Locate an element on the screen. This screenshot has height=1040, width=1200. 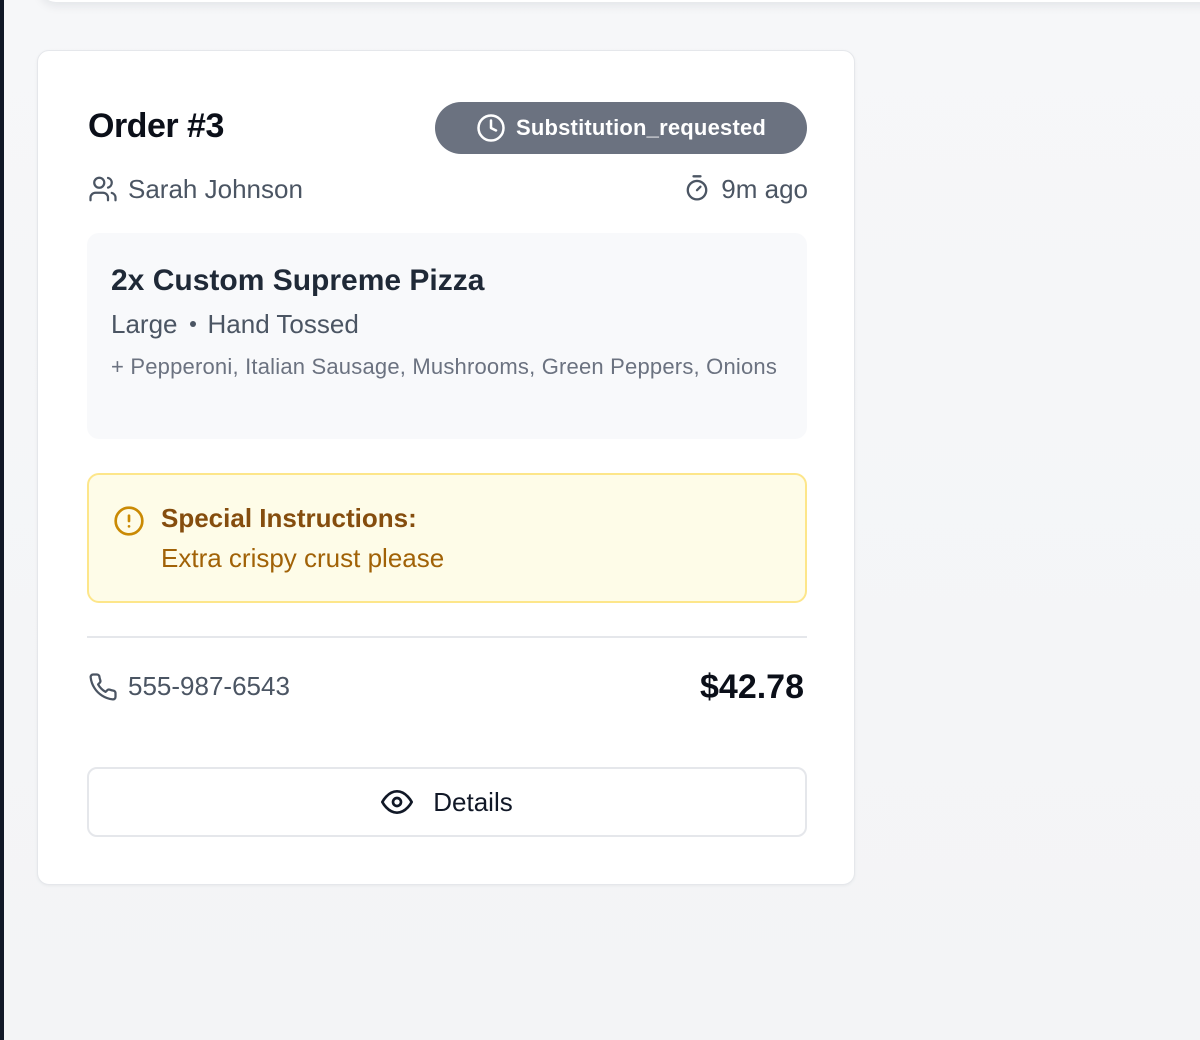
customer-name: Sarah Johnson is located at coordinates (215, 188).